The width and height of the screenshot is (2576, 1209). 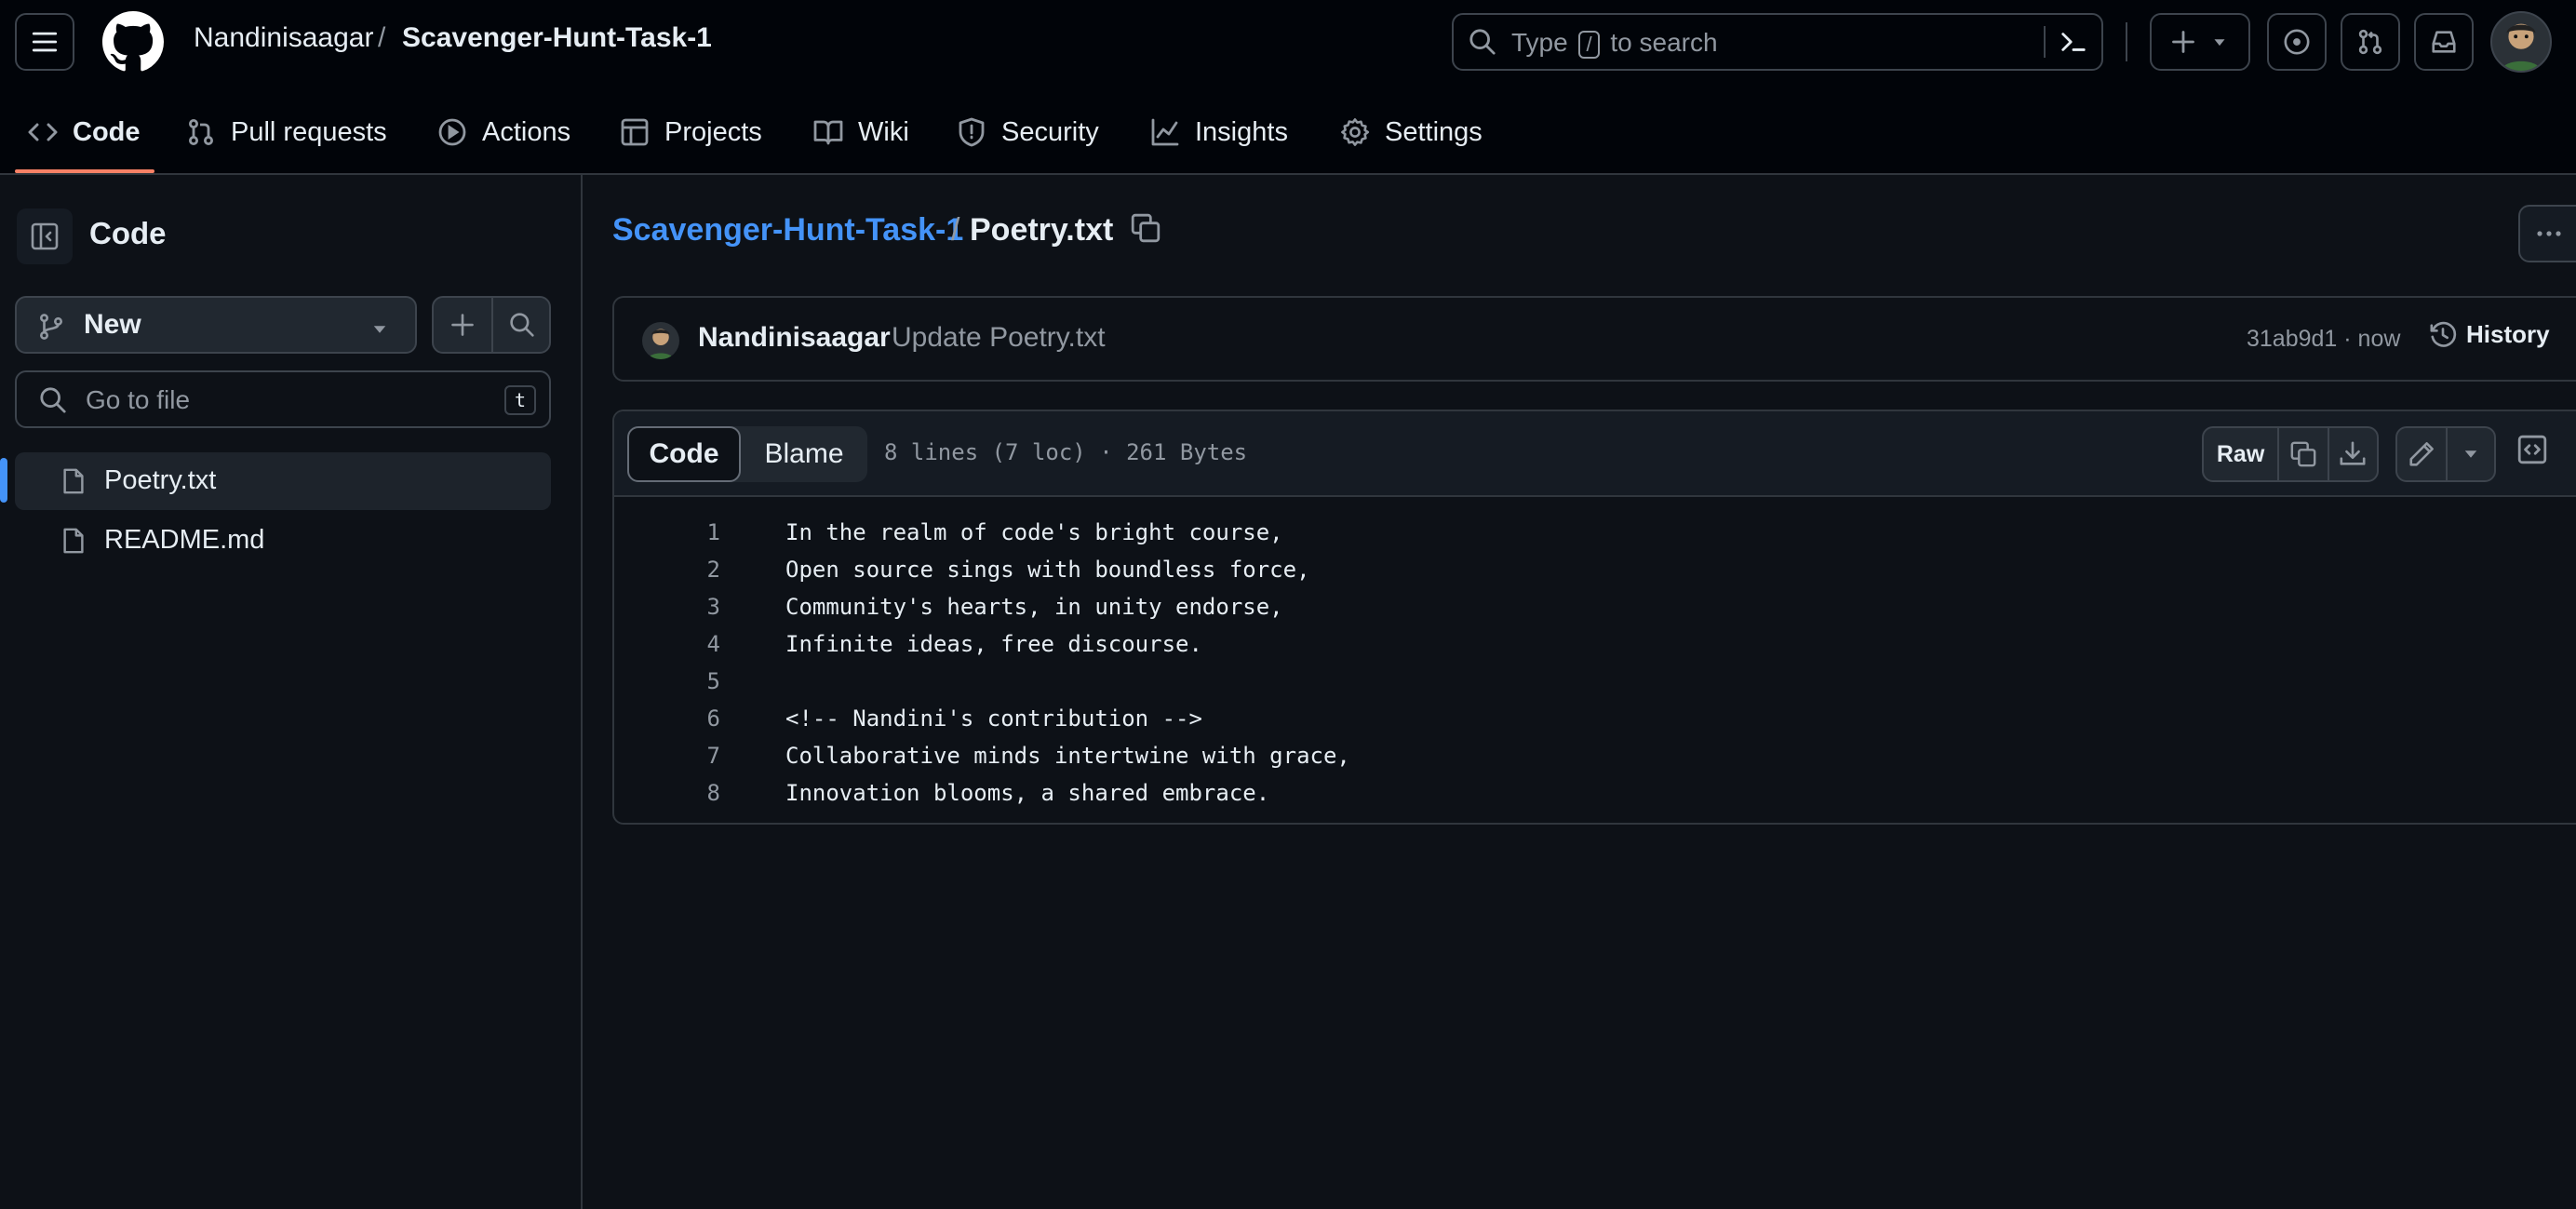 I want to click on tab-actions-label: Actions, so click(x=526, y=131).